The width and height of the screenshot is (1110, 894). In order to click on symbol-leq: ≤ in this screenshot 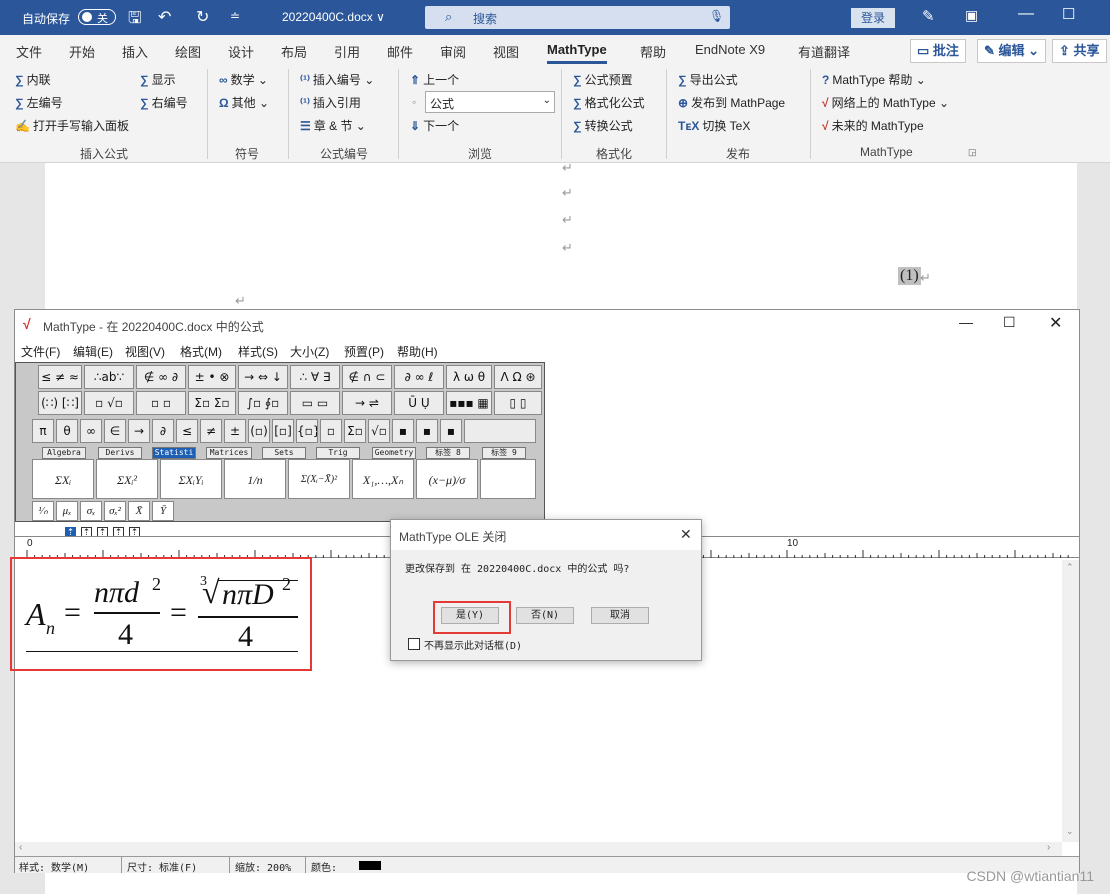, I will do `click(187, 431)`.